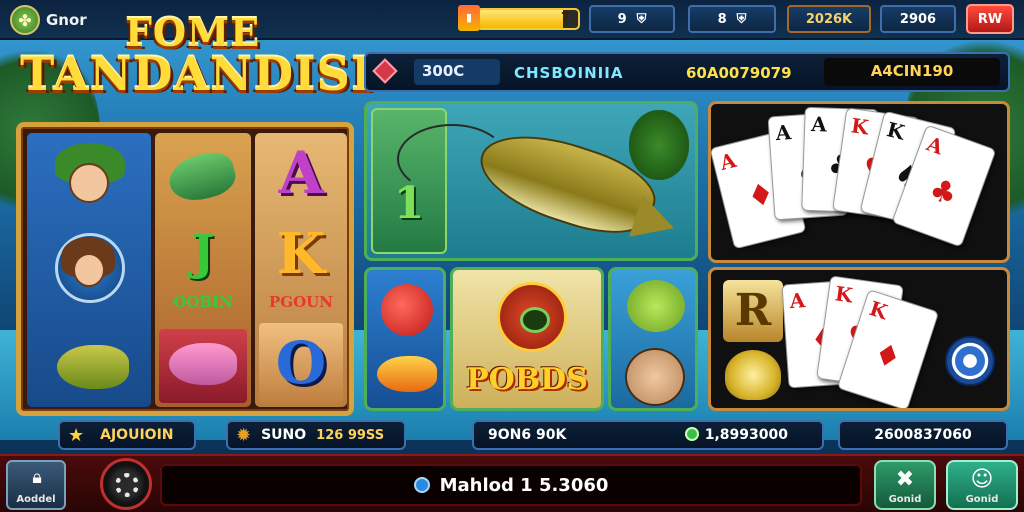 Image resolution: width=1024 pixels, height=512 pixels. What do you see at coordinates (691, 434) in the screenshot?
I see `coin-icon` at bounding box center [691, 434].